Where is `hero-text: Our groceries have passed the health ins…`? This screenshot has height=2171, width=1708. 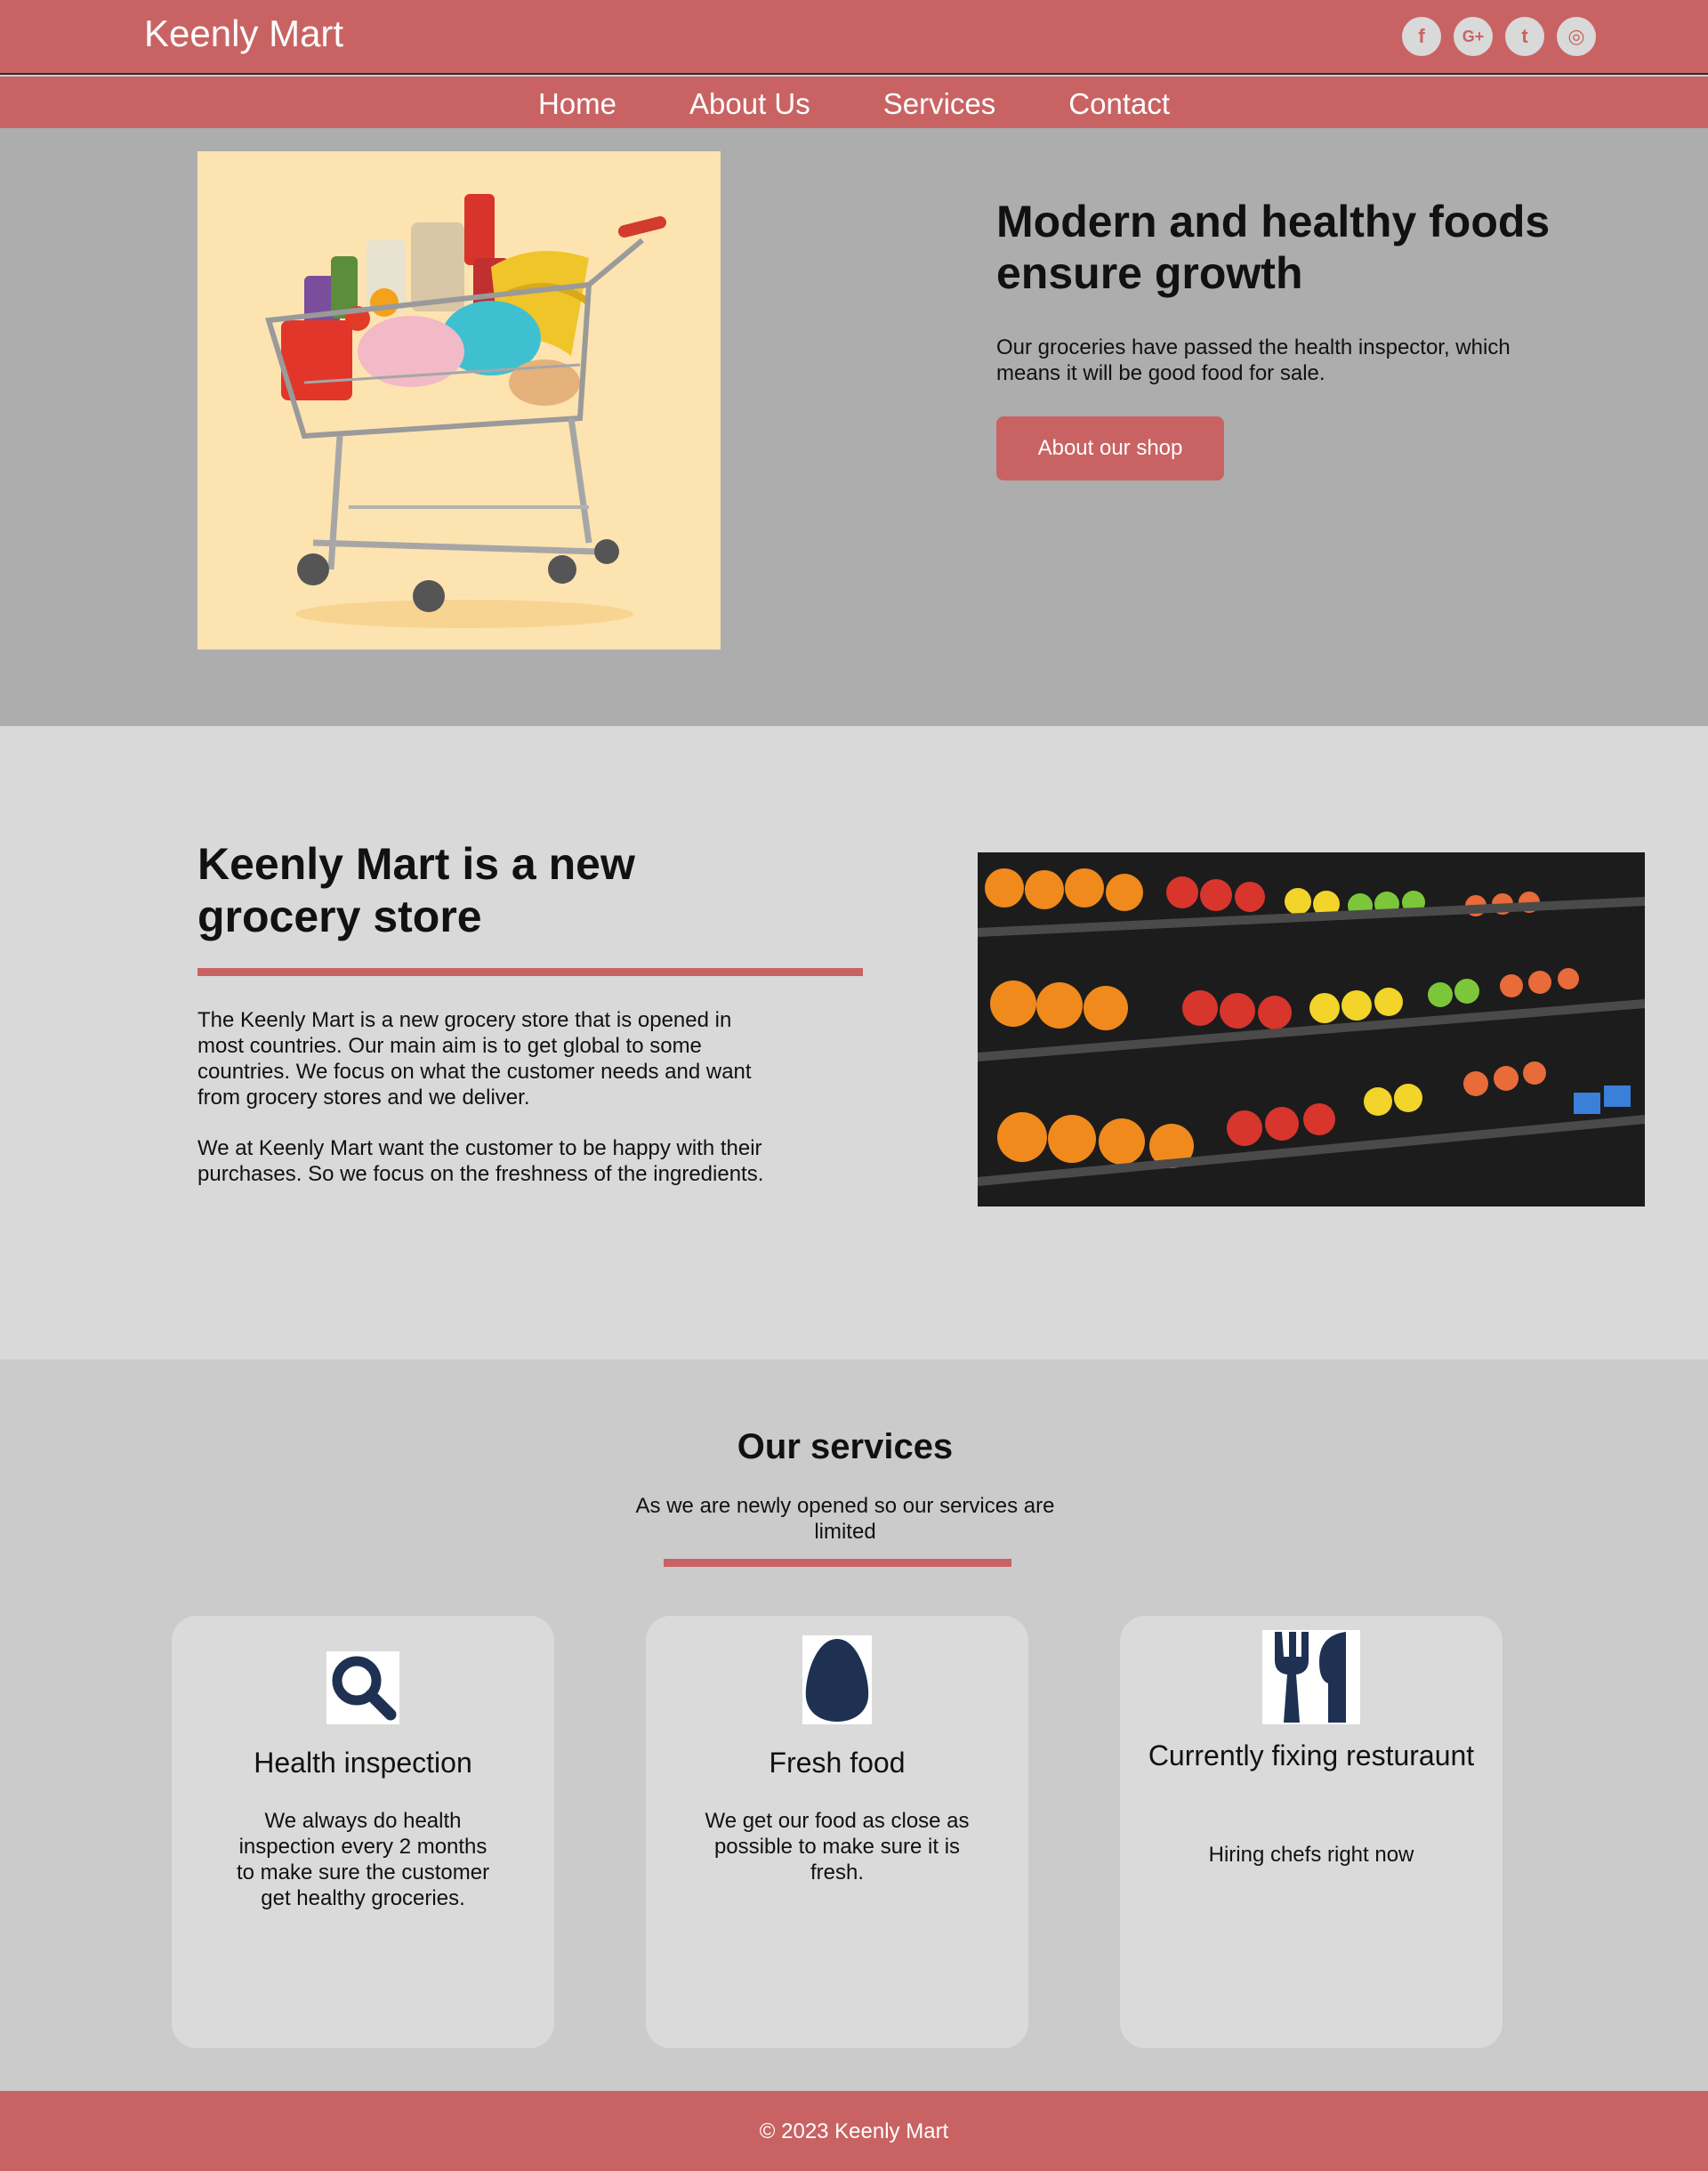
hero-text: Our groceries have passed the health ins… is located at coordinates (1253, 360).